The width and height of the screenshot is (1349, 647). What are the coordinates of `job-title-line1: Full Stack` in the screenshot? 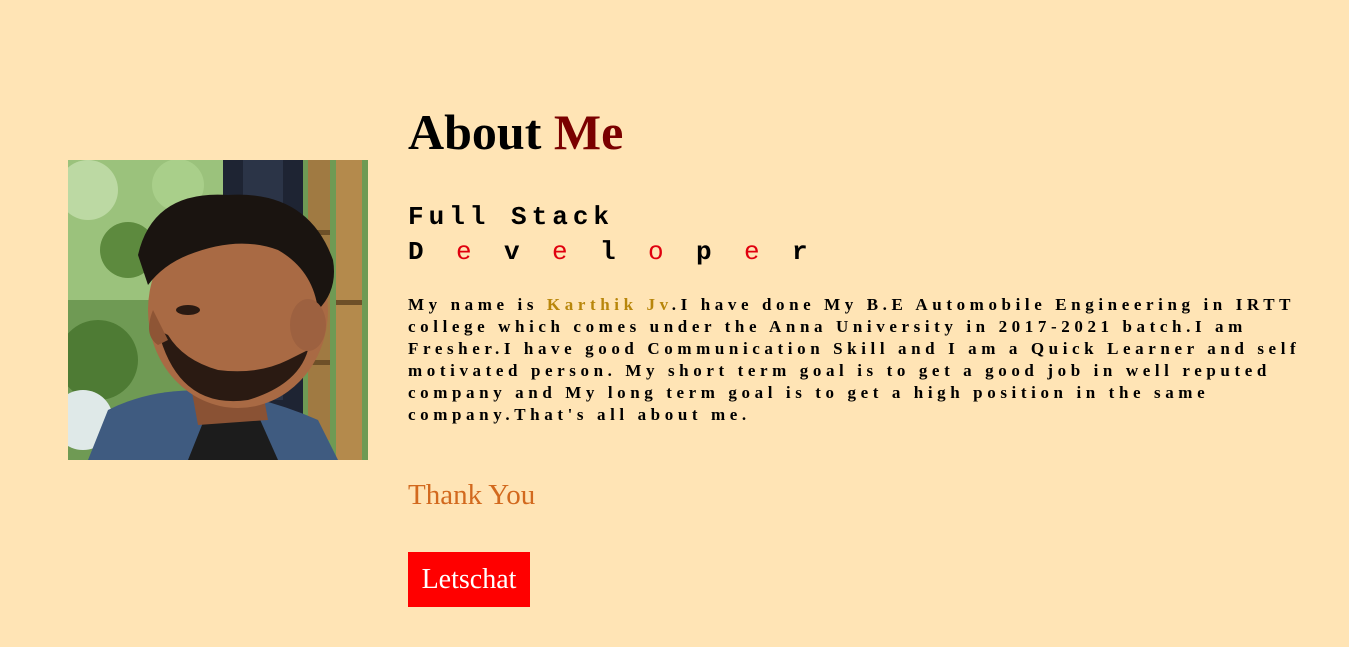 It's located at (511, 217).